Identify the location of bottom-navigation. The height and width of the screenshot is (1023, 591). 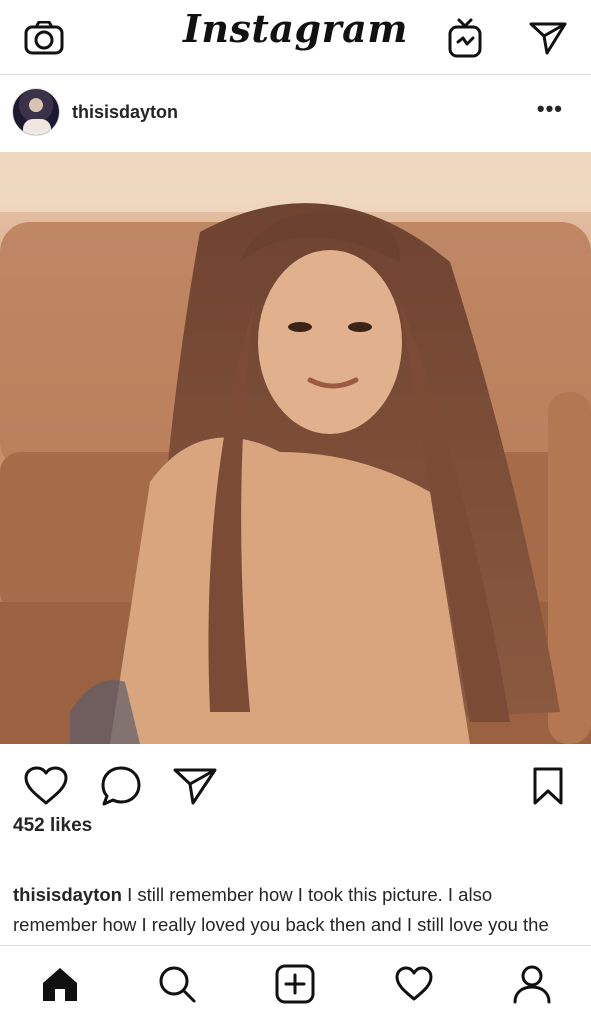
(295, 984).